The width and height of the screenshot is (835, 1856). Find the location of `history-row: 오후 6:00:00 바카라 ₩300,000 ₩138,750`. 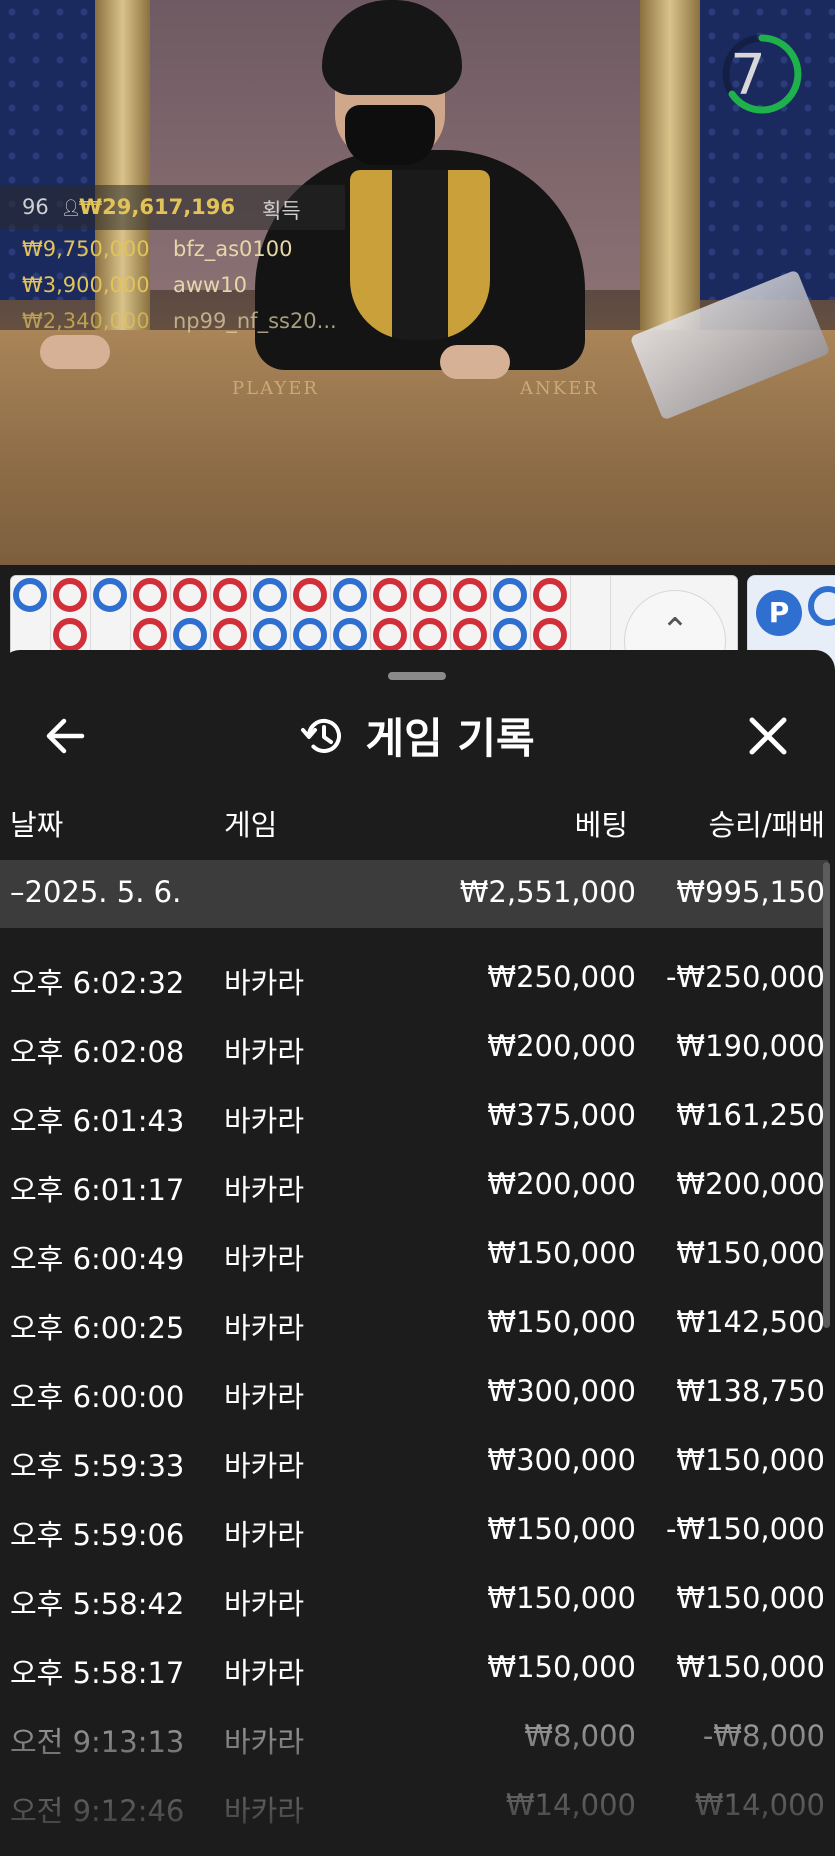

history-row: 오후 6:00:00 바카라 ₩300,000 ₩138,750 is located at coordinates (414, 1398).